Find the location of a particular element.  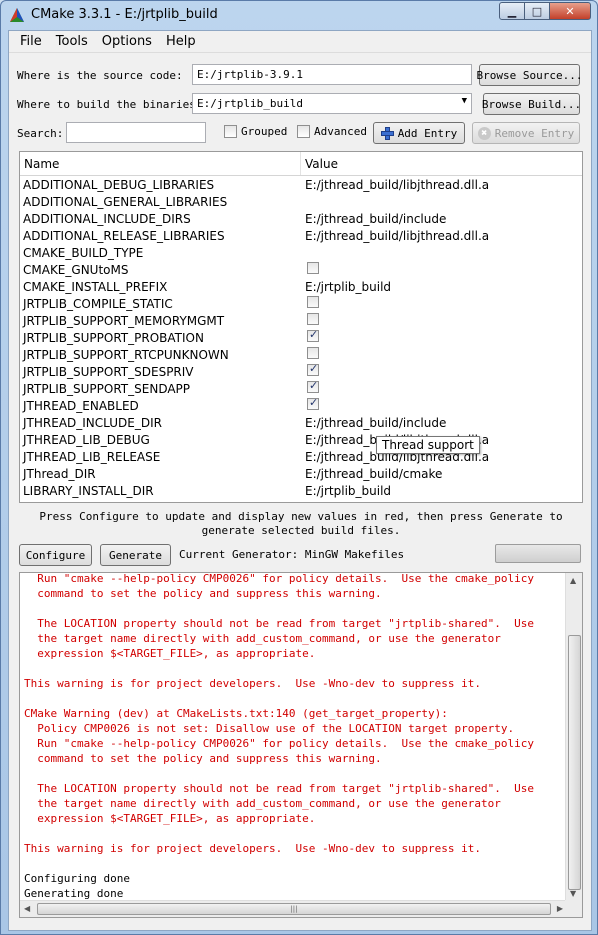

table-row: CMAKE_INSTALL_PREFIX E:/jrtplib_build is located at coordinates (301, 286).